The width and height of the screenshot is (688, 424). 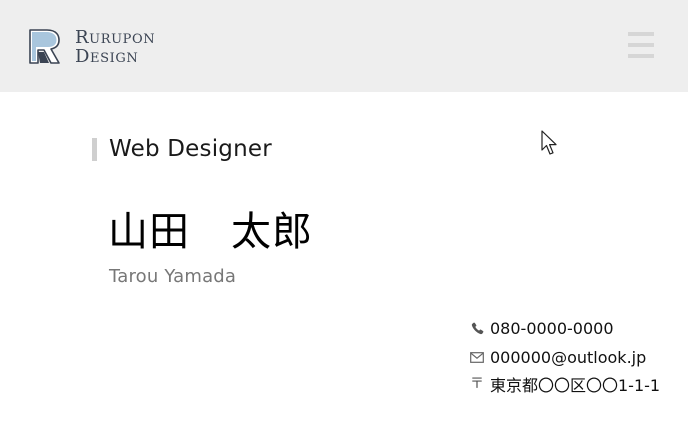 I want to click on envelope-icon, so click(x=477, y=357).